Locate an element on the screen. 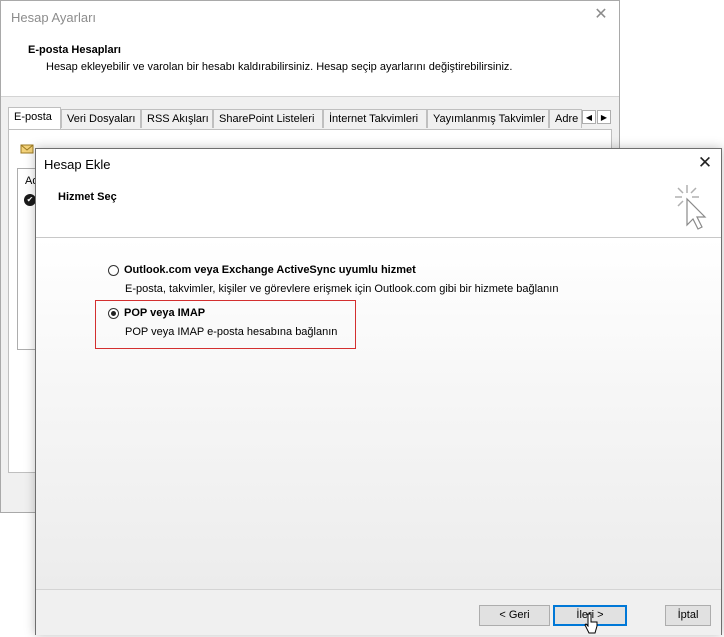 The width and height of the screenshot is (724, 637). option-pop-imap-title: POP veya IMAP is located at coordinates (164, 313).